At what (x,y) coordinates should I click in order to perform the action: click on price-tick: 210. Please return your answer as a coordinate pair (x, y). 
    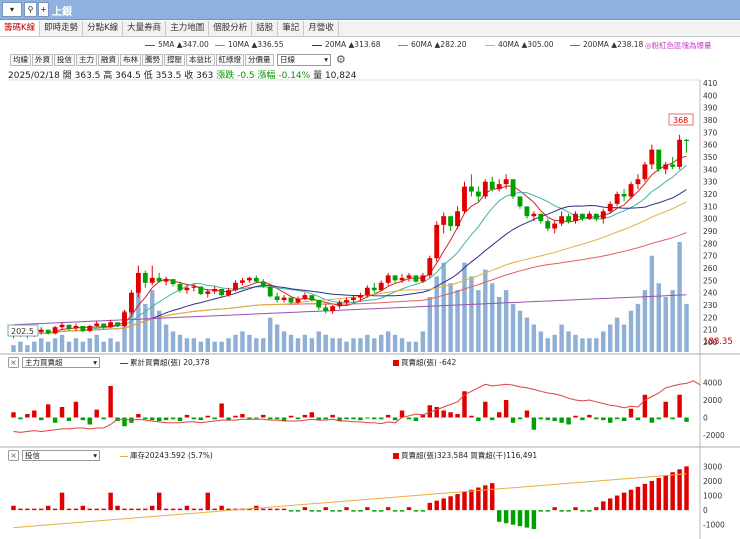
    Looking at the image, I should click on (710, 330).